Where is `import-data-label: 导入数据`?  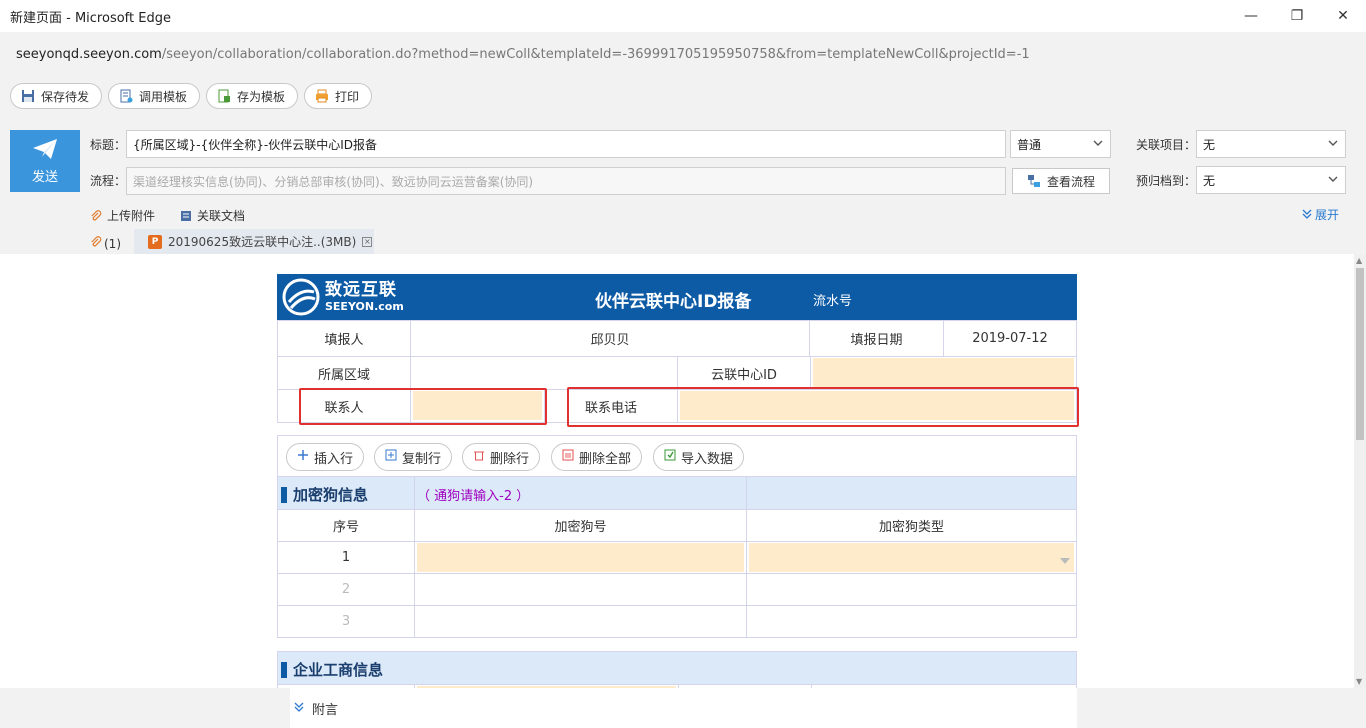
import-data-label: 导入数据 is located at coordinates (707, 459).